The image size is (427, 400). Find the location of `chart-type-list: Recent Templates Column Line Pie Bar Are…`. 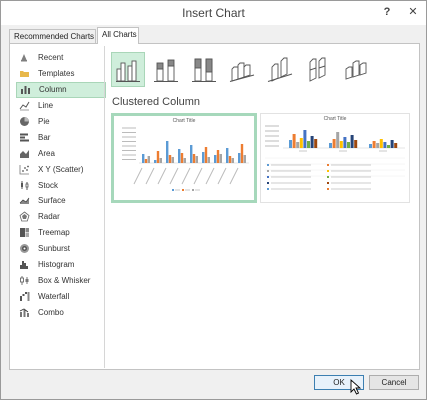

chart-type-list: Recent Templates Column Line Pie Bar Are… is located at coordinates (61, 185).